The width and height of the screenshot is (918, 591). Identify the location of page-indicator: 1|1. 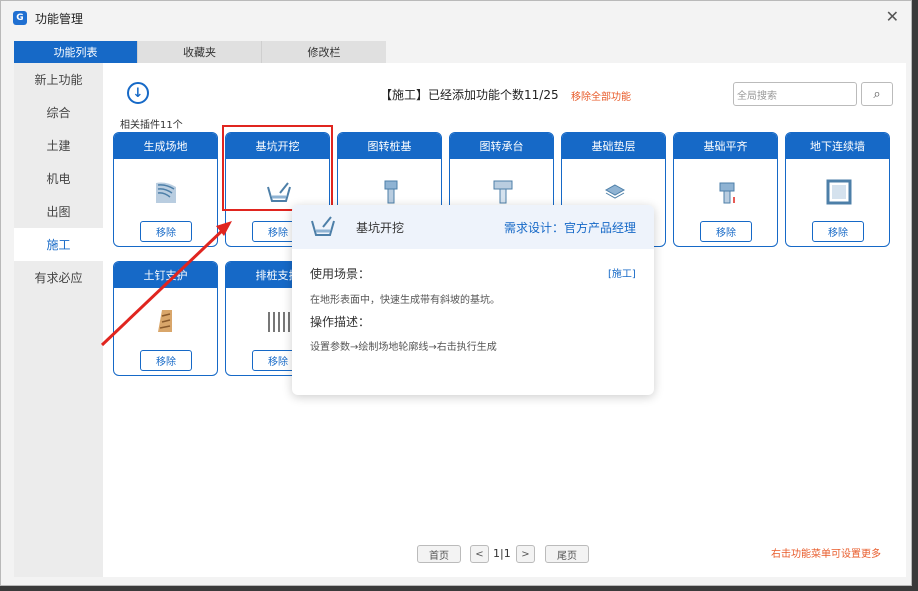
(502, 553).